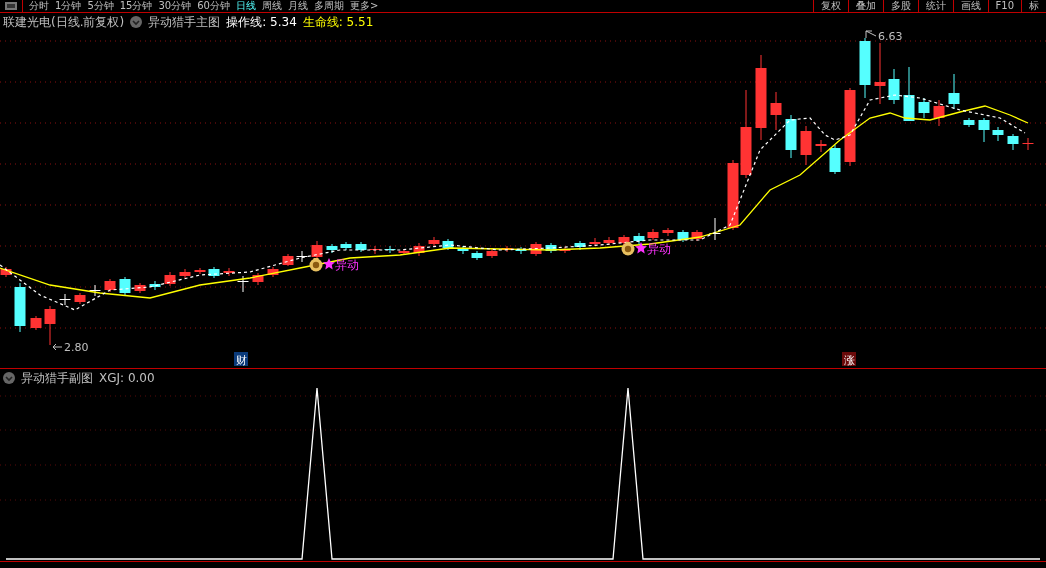 This screenshot has width=1046, height=568. What do you see at coordinates (184, 22) in the screenshot?
I see `indicator-name: 异动猎手主图` at bounding box center [184, 22].